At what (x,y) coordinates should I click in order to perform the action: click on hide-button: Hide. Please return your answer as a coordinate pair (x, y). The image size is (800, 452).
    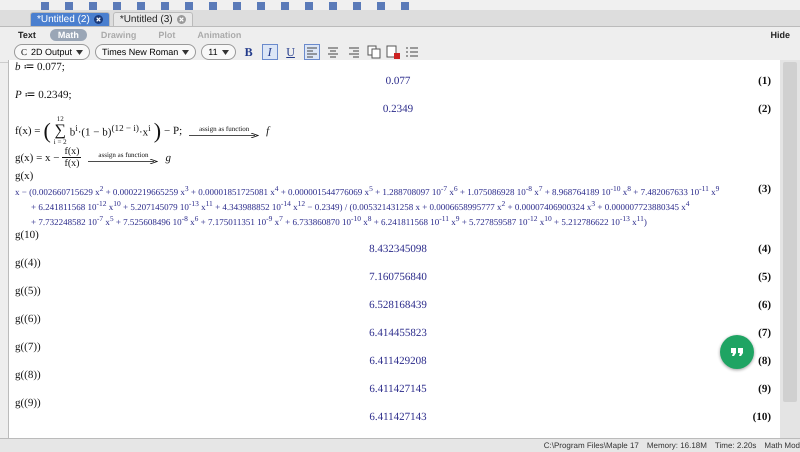
    Looking at the image, I should click on (780, 35).